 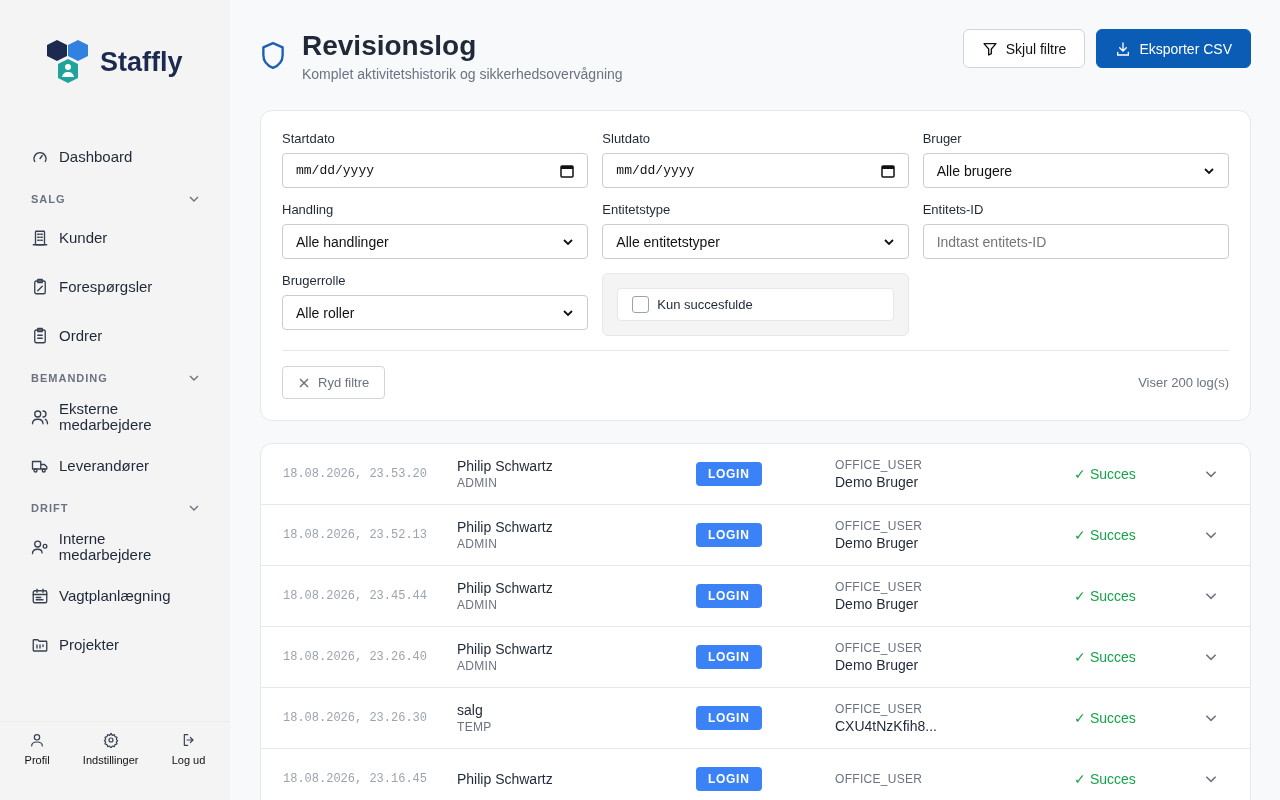 What do you see at coordinates (50, 508) in the screenshot?
I see `section-label: DRIFT` at bounding box center [50, 508].